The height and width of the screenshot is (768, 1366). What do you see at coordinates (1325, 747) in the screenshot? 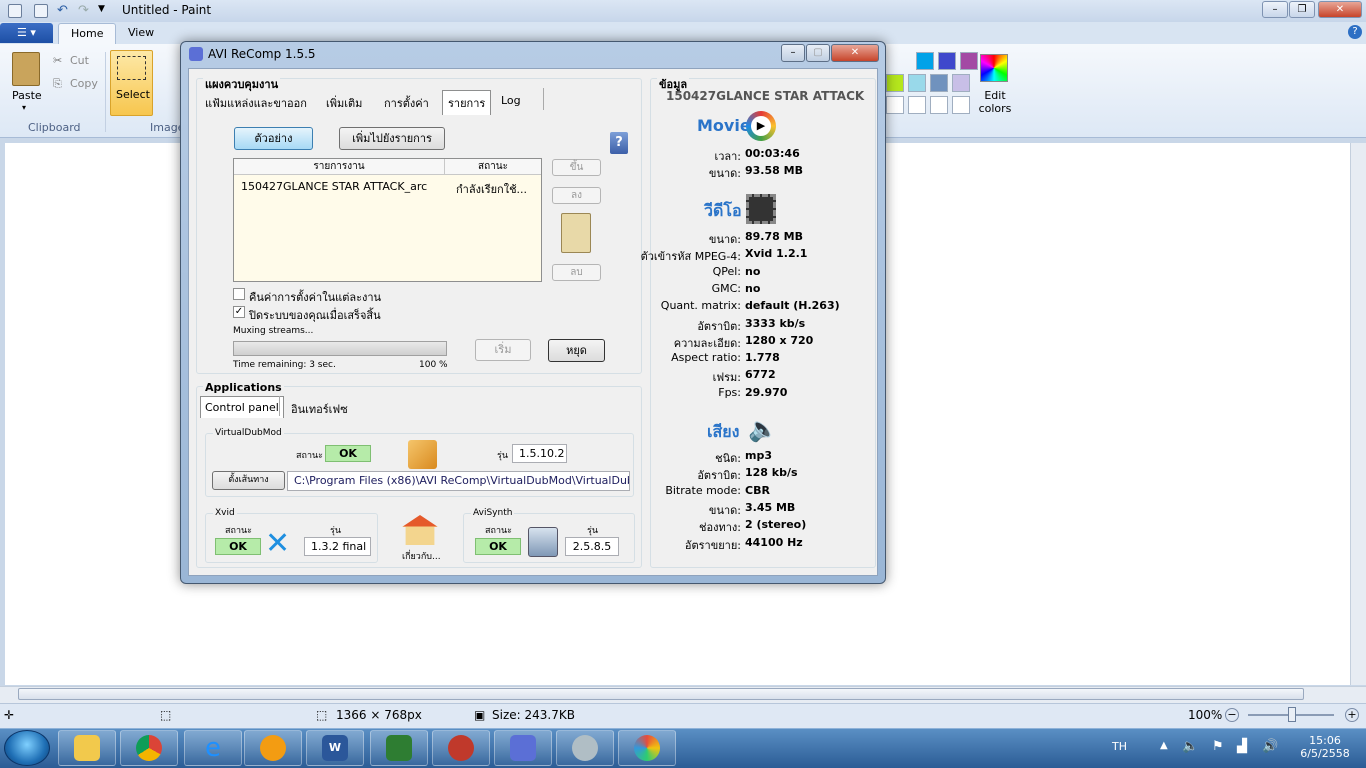
I see `system-clock: 15:06 6/5/2558` at bounding box center [1325, 747].